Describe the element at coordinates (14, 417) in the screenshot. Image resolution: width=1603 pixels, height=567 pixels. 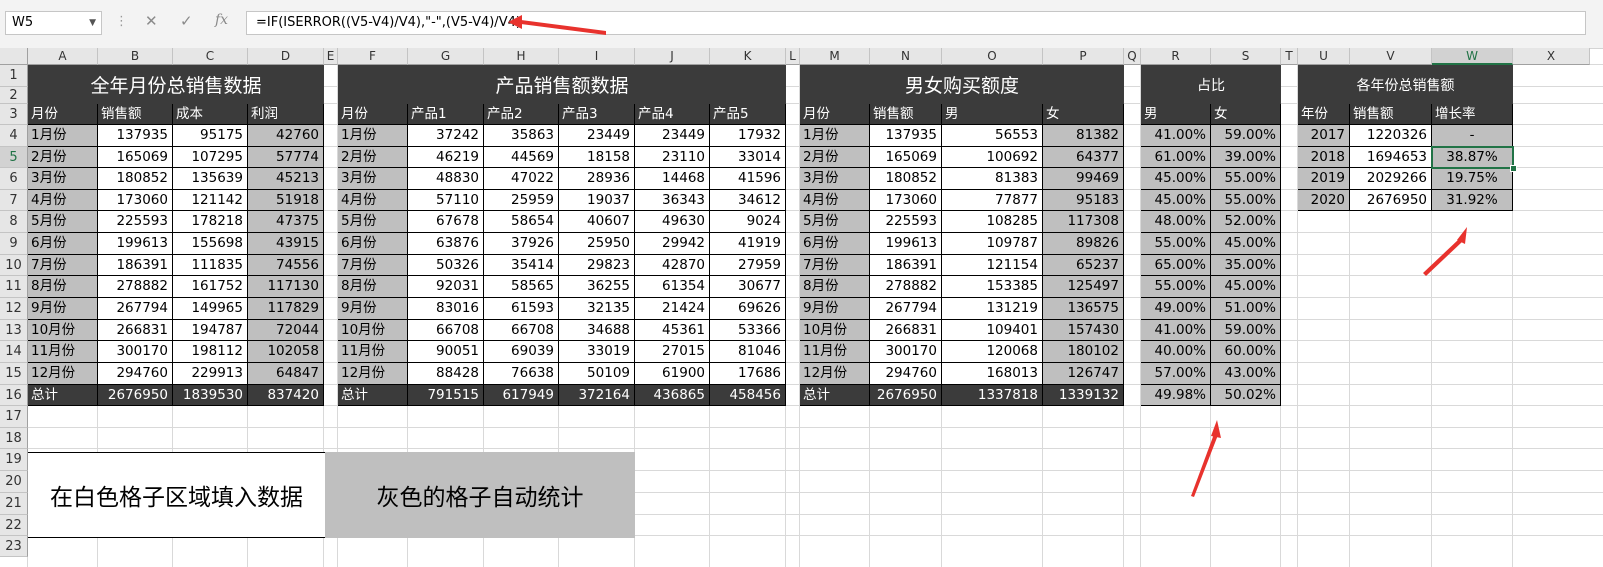
I see `row-header-17: 17` at that location.